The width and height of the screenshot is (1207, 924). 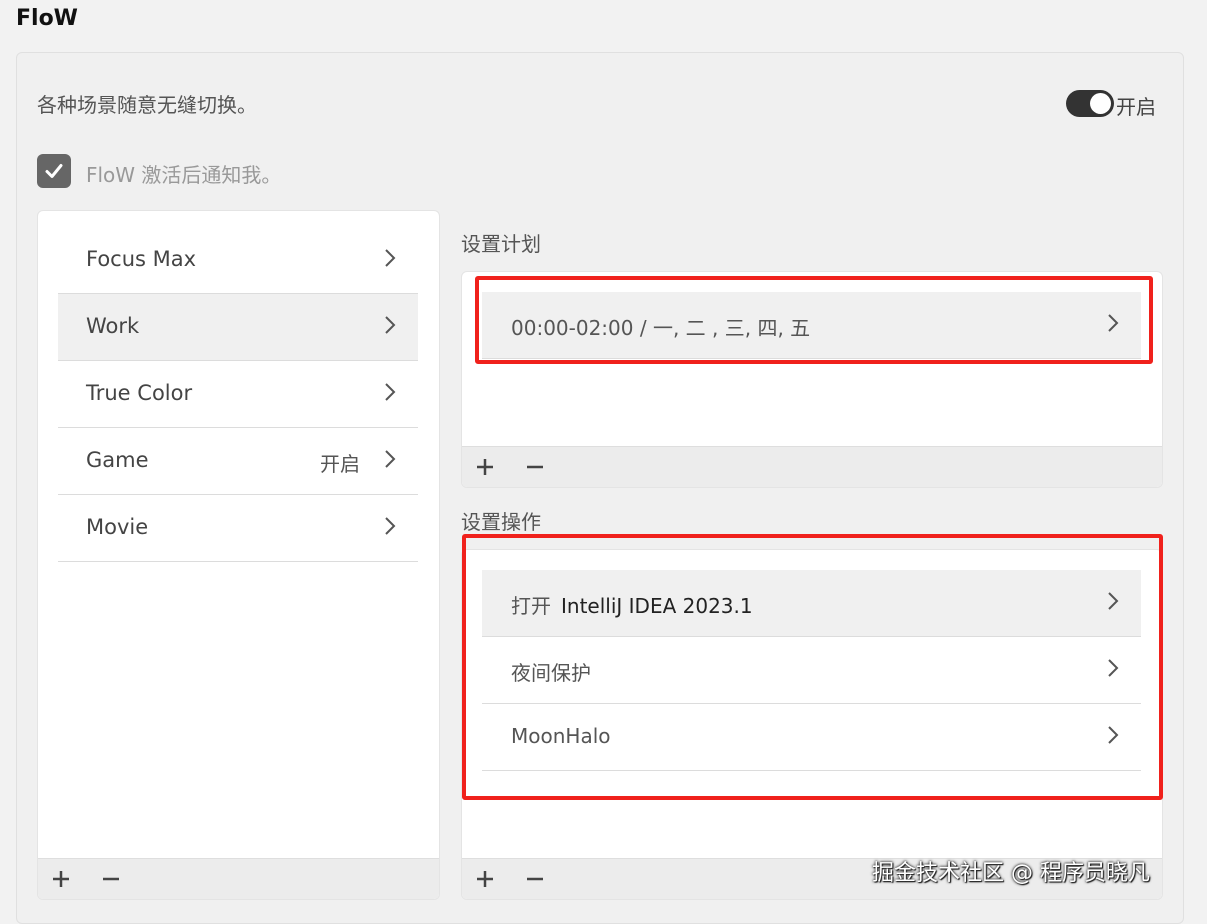 I want to click on scene-label: True Color, so click(x=139, y=393).